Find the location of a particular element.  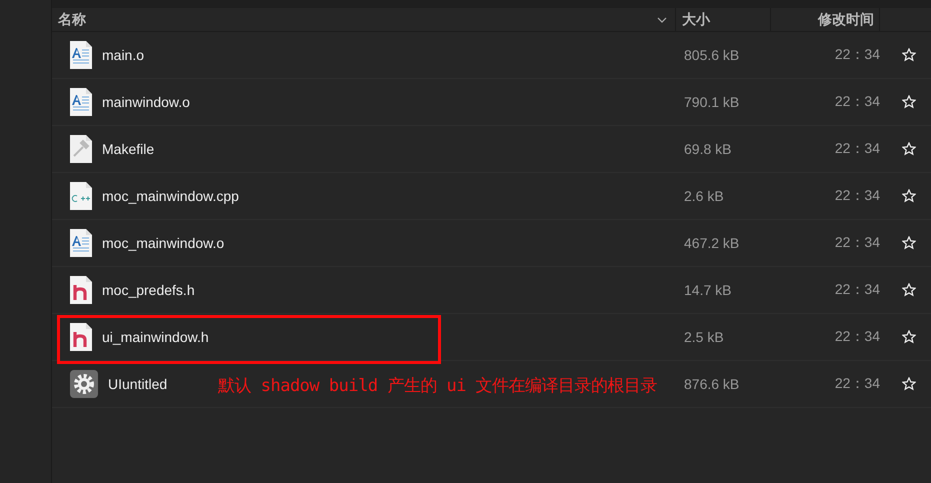

file-name: UIuntitled is located at coordinates (138, 384).